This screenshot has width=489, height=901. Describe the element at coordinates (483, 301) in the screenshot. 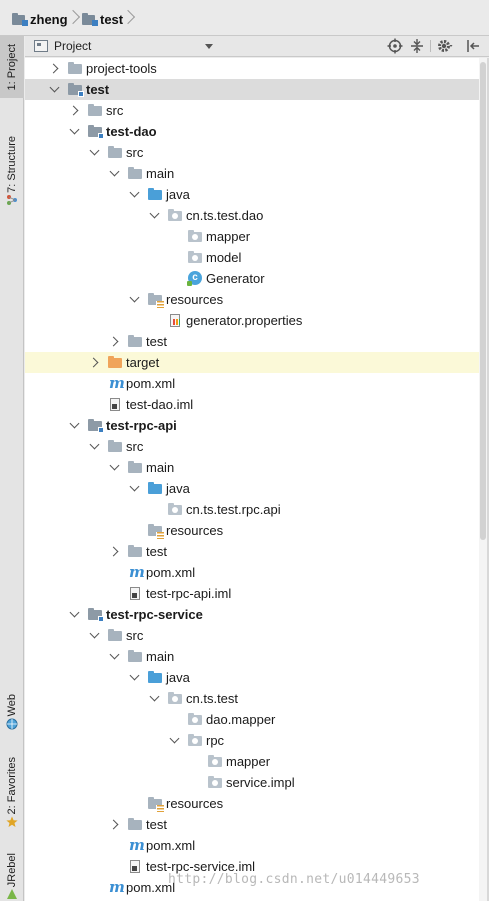

I see `vertical-scrollbar-thumb` at that location.